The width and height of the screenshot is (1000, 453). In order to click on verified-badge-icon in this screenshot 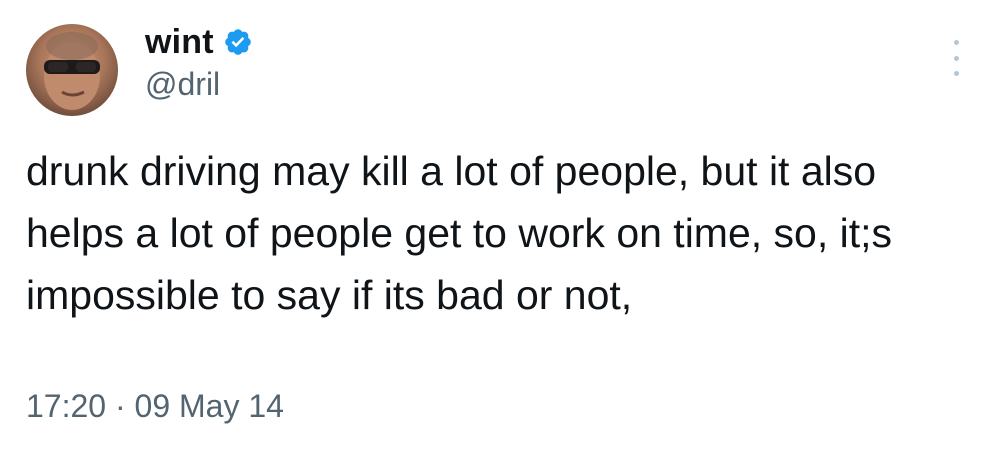, I will do `click(238, 42)`.